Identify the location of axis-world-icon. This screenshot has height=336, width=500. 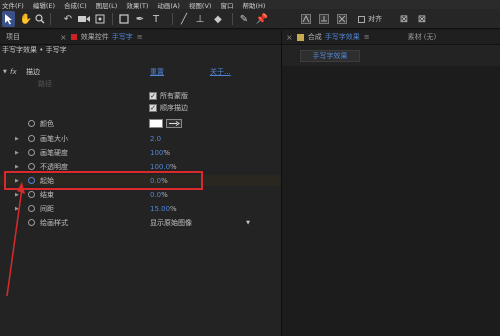
(324, 19).